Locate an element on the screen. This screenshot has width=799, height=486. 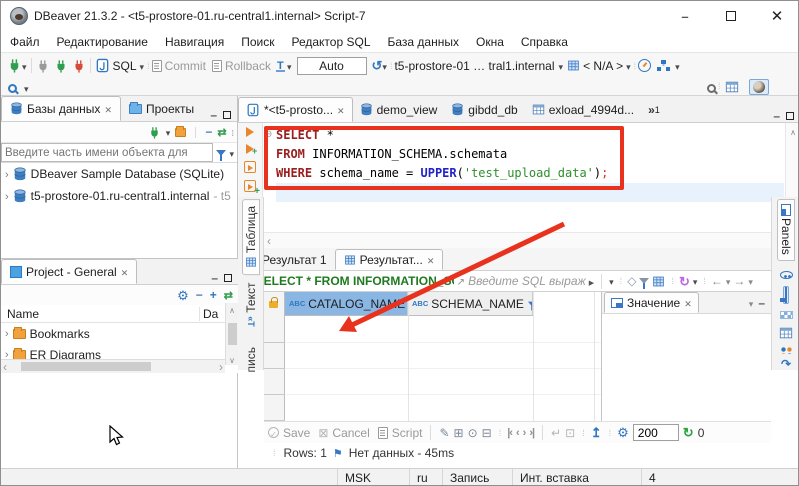
menu-navigate: Навигация is located at coordinates (194, 42).